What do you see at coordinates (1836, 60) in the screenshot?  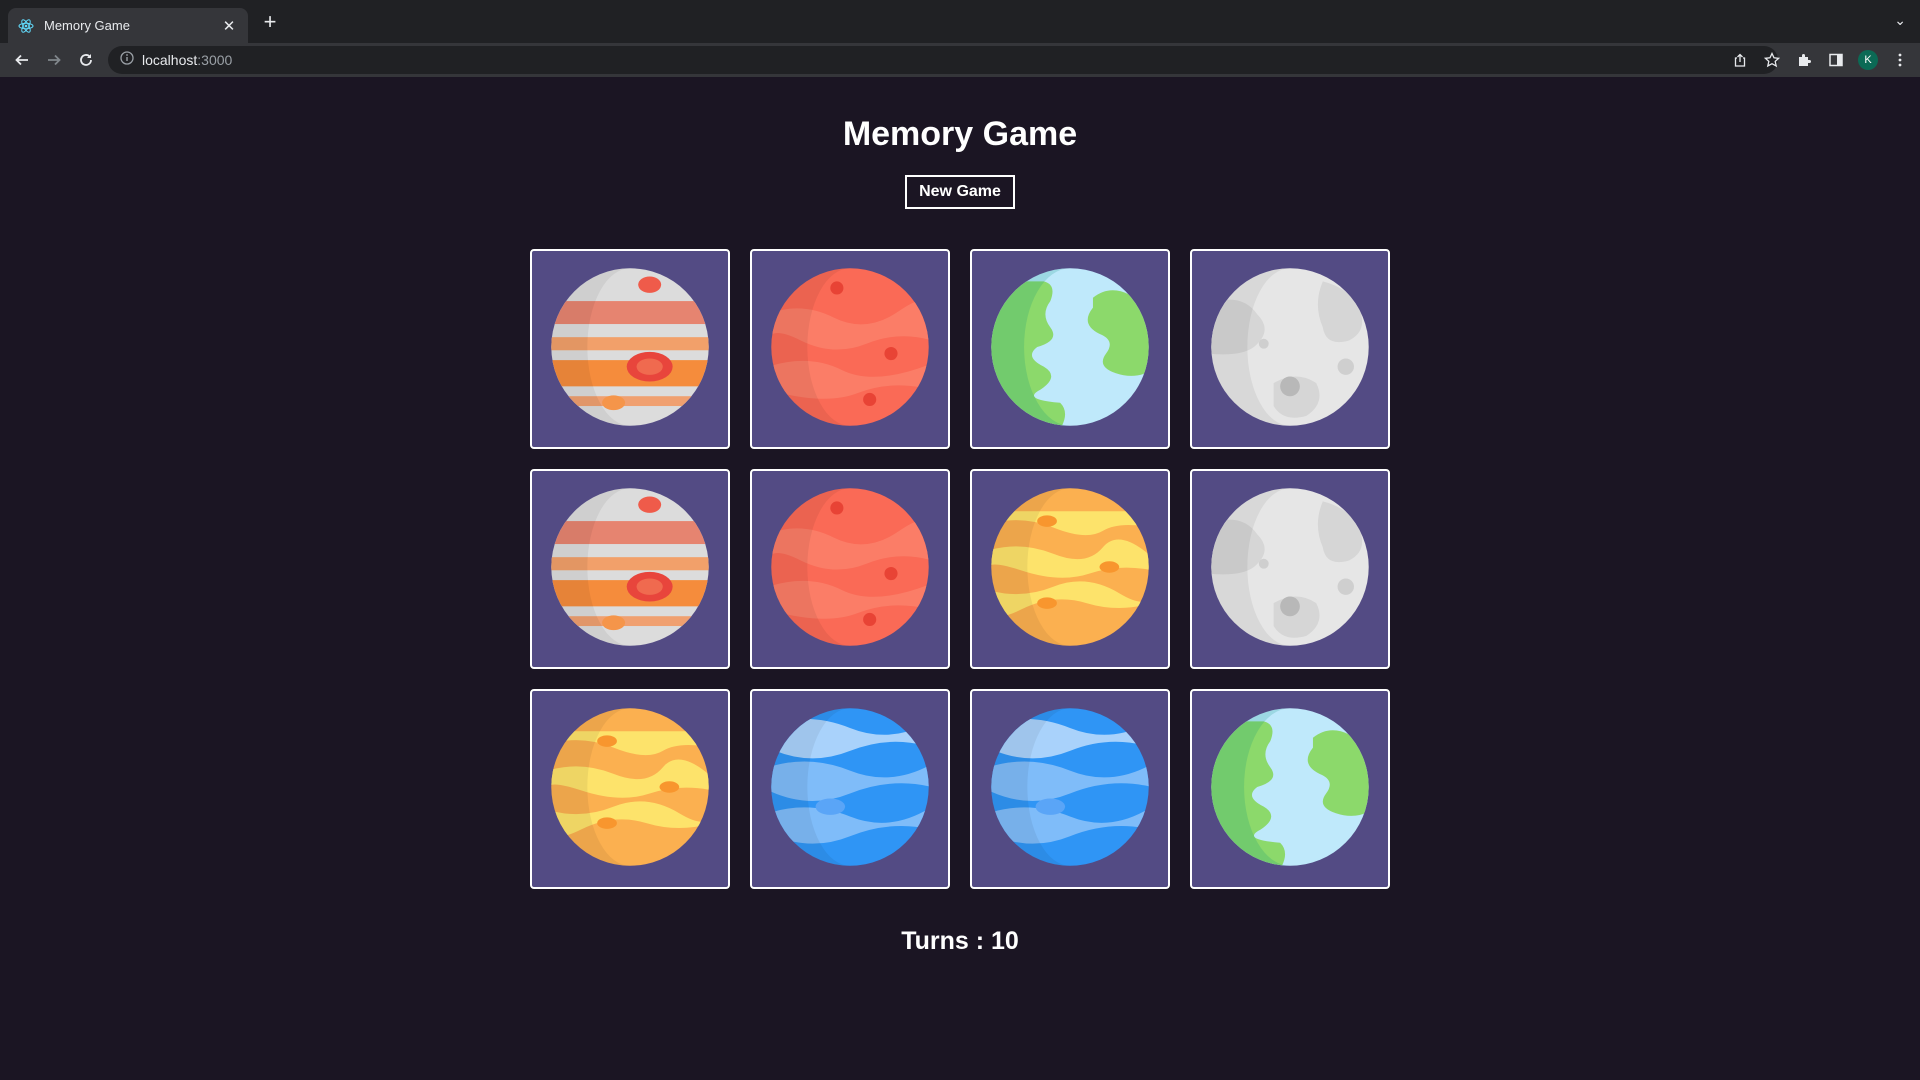 I see `side-panel-icon` at bounding box center [1836, 60].